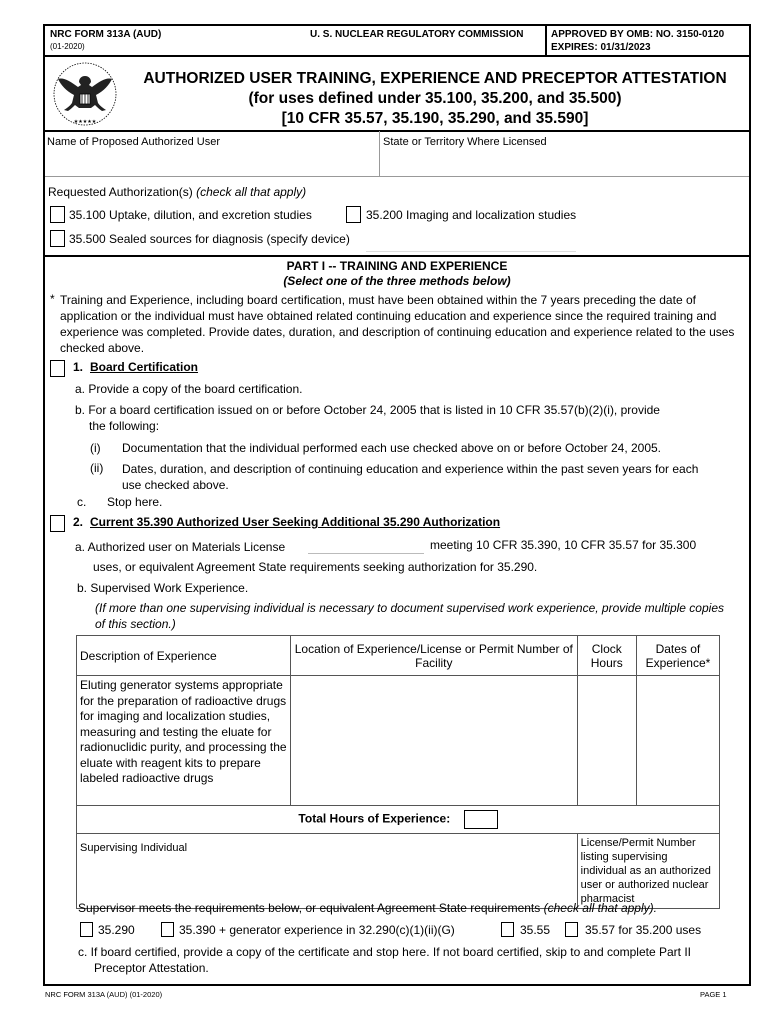  What do you see at coordinates (57, 368) in the screenshot?
I see `checkbox-board-certification` at bounding box center [57, 368].